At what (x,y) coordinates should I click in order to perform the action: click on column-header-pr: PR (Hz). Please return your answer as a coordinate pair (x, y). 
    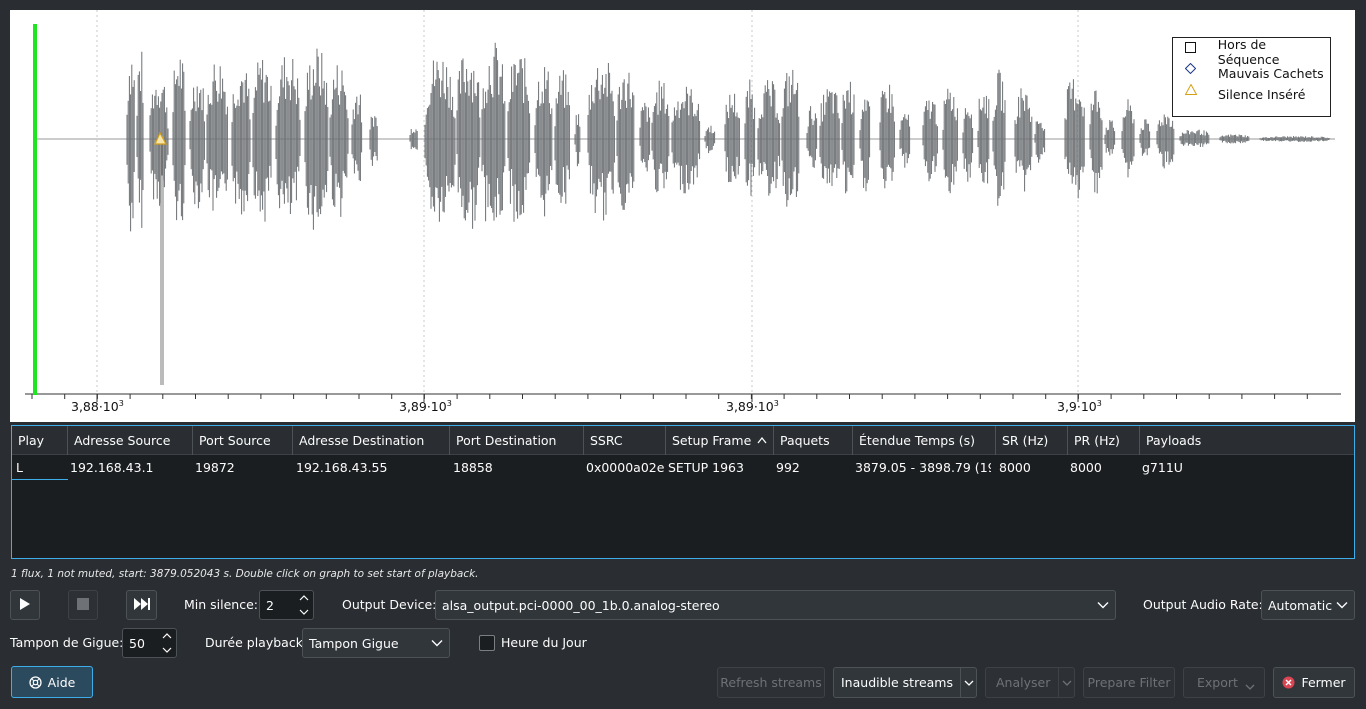
    Looking at the image, I should click on (1104, 440).